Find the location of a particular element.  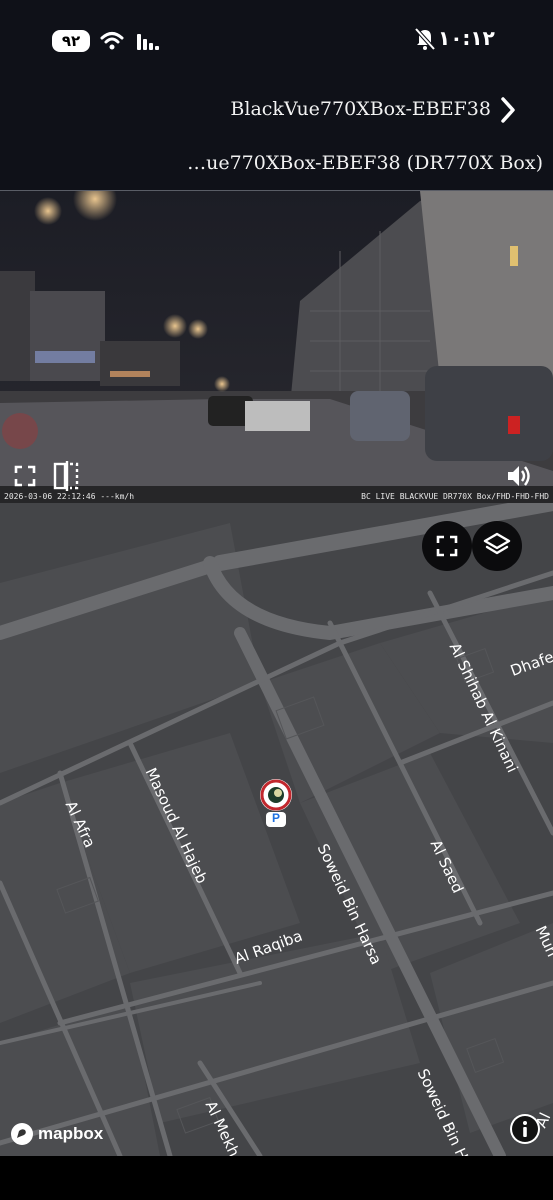

info-icon is located at coordinates (525, 1129).